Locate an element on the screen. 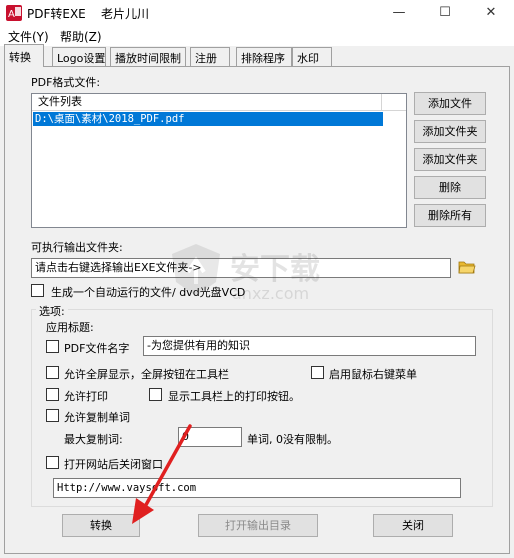  right-click-menu-checkbox is located at coordinates (317, 372).